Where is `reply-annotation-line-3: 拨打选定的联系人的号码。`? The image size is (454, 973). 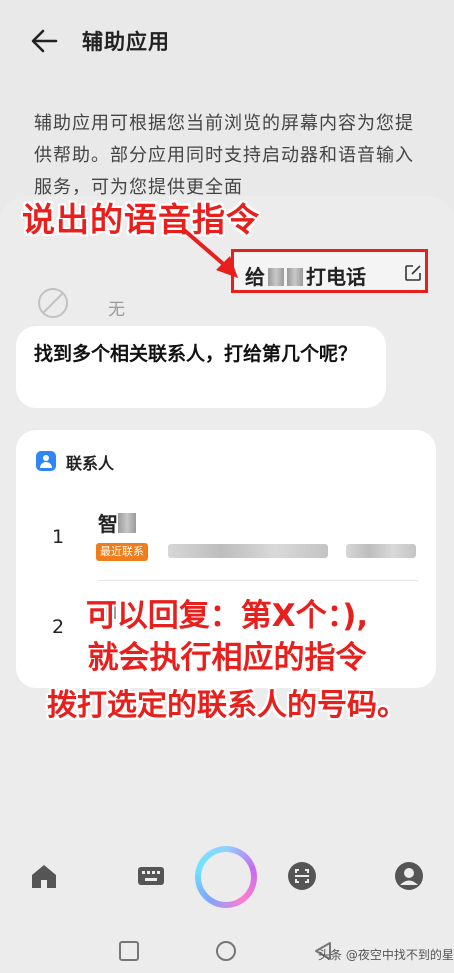
reply-annotation-line-3: 拨打选定的联系人的号码。 is located at coordinates (227, 705).